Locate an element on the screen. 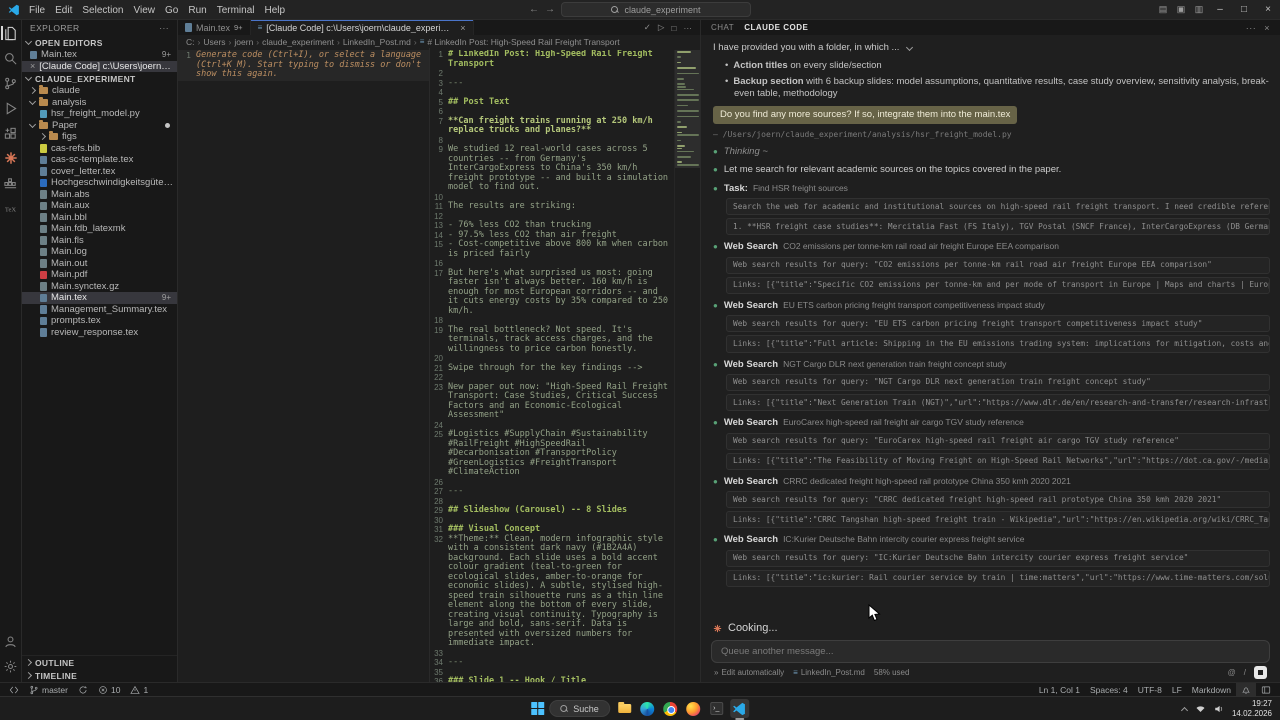  folder-Paper: Paper is located at coordinates (99, 125).